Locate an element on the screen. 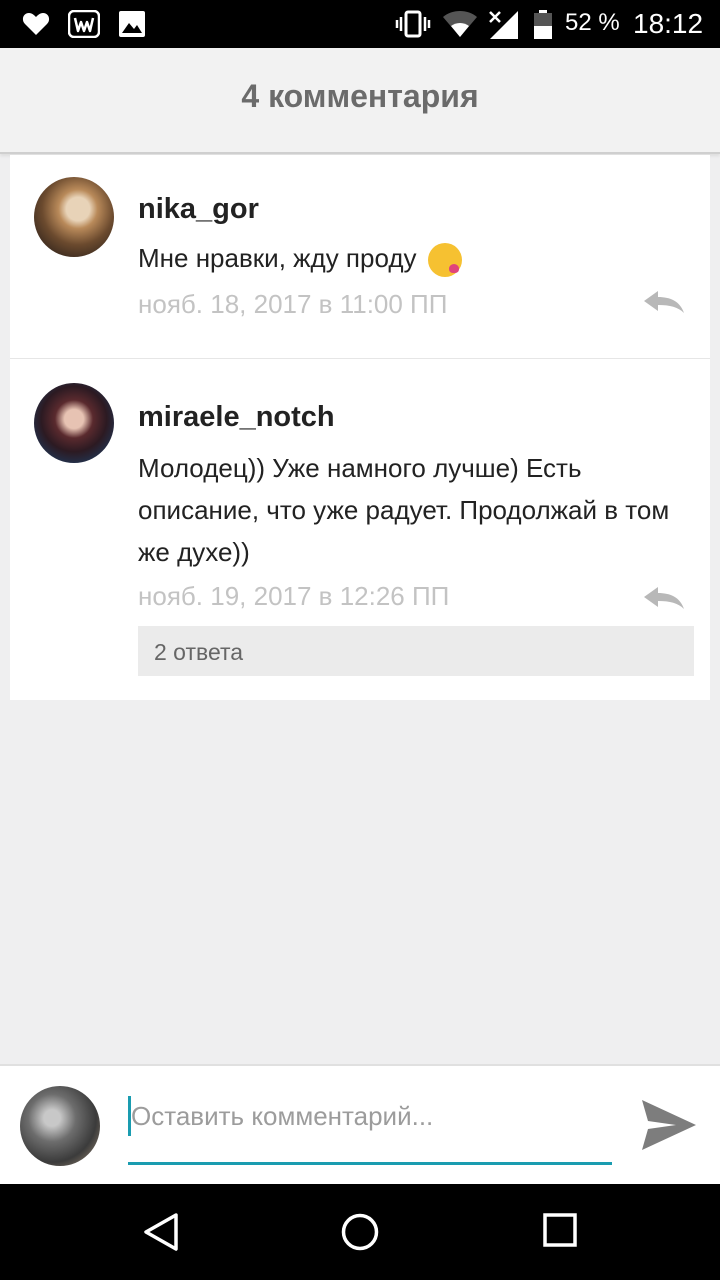  replies-label: 2 ответа is located at coordinates (199, 652).